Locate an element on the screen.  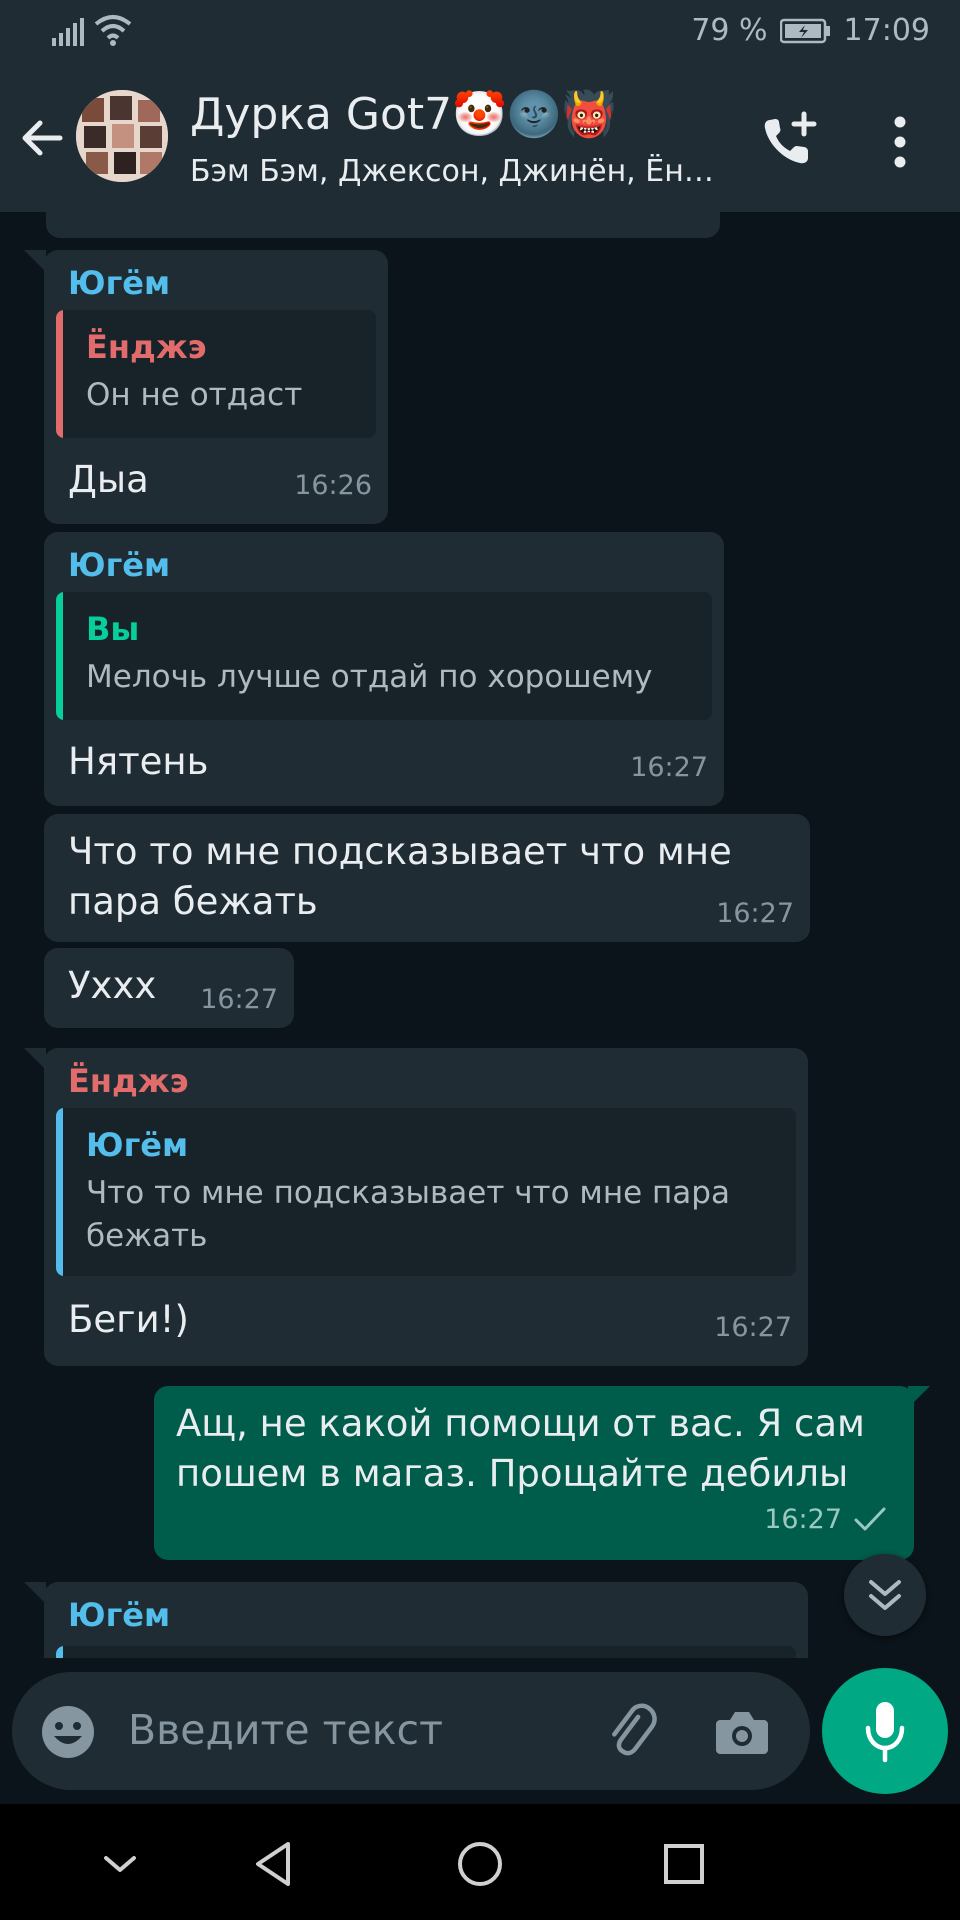
message-input: Введите текст is located at coordinates (285, 1730).